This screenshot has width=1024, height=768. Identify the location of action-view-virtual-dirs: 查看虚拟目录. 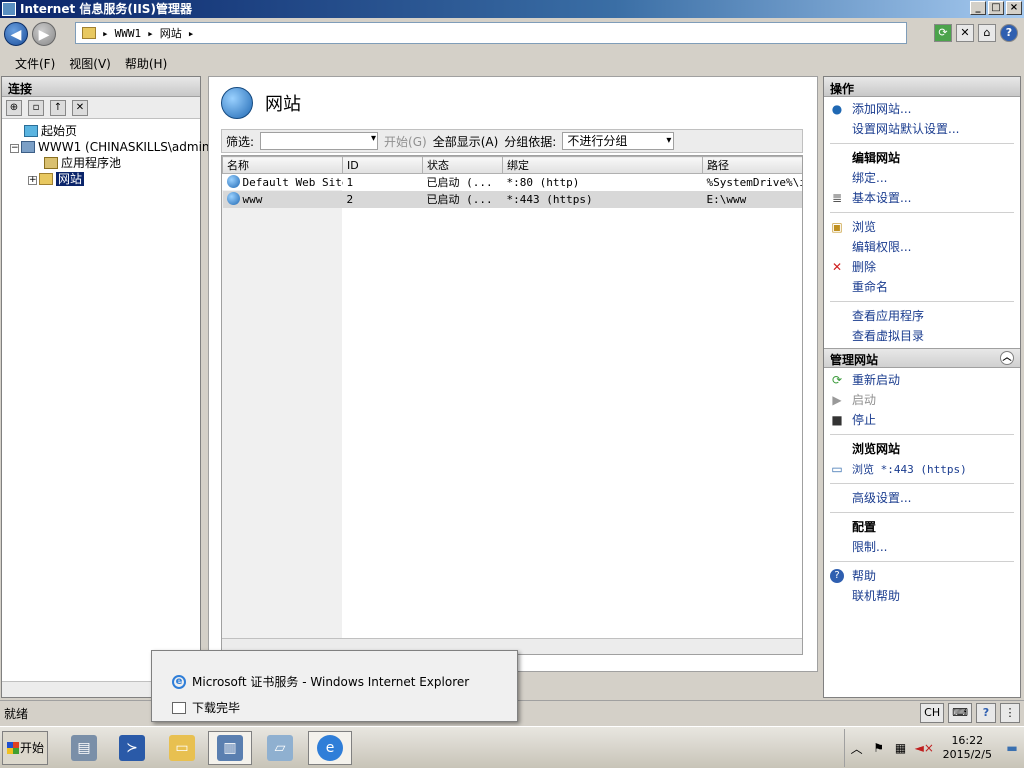
(922, 336).